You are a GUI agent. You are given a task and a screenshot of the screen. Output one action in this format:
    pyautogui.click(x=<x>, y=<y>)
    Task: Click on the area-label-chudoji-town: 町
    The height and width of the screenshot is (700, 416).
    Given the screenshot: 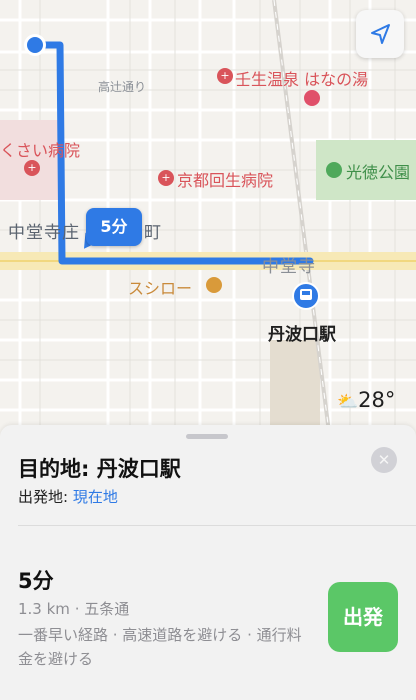 What is the action you would take?
    pyautogui.click(x=153, y=233)
    